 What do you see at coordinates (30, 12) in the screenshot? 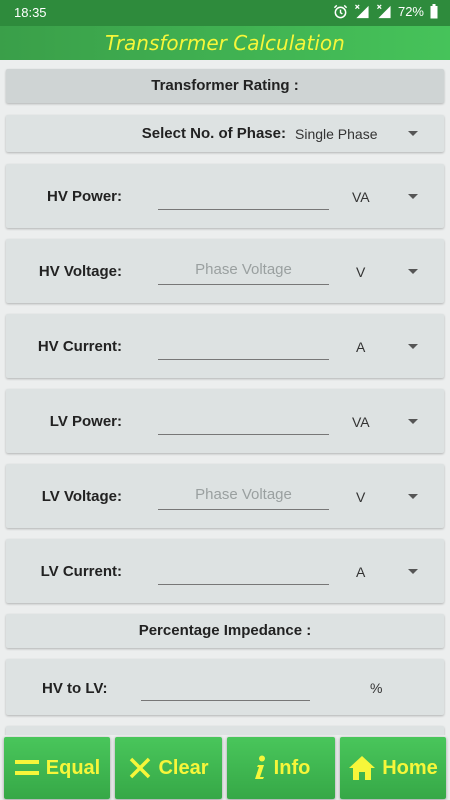
I see `status-time: 18:35` at bounding box center [30, 12].